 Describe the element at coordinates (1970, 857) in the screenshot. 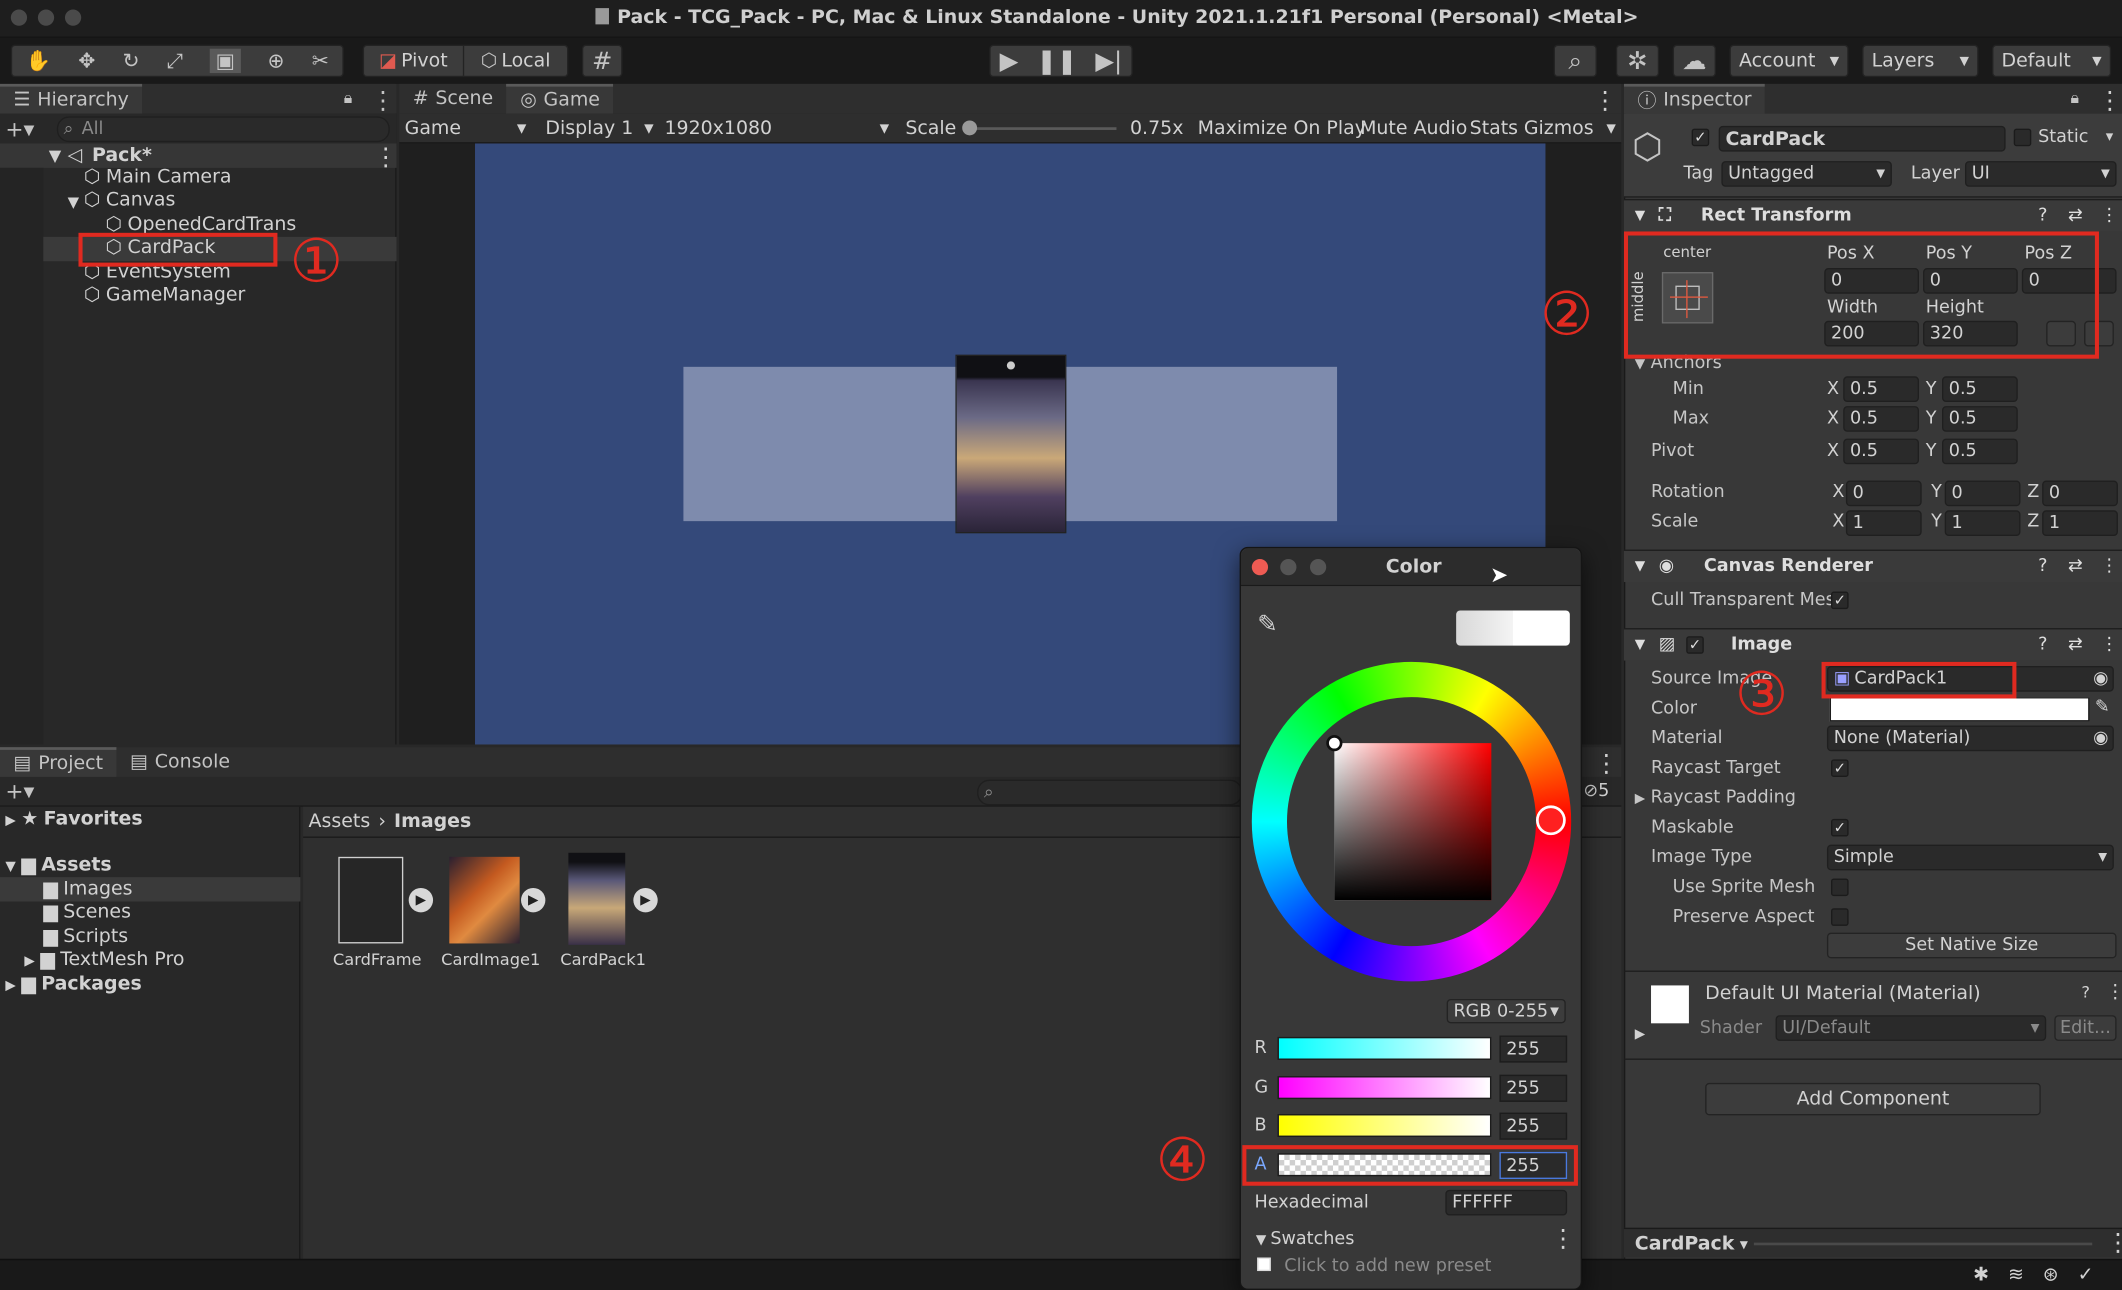

I see `image-type-dropdown: Simple ▾` at that location.